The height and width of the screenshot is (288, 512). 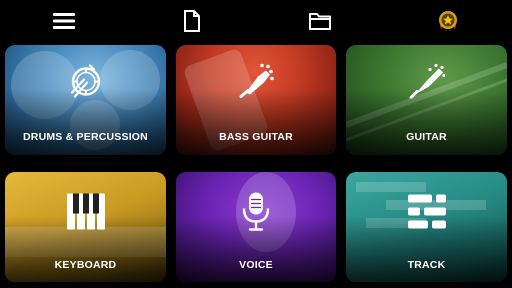 What do you see at coordinates (427, 83) in the screenshot?
I see `guitar-headstock-icon` at bounding box center [427, 83].